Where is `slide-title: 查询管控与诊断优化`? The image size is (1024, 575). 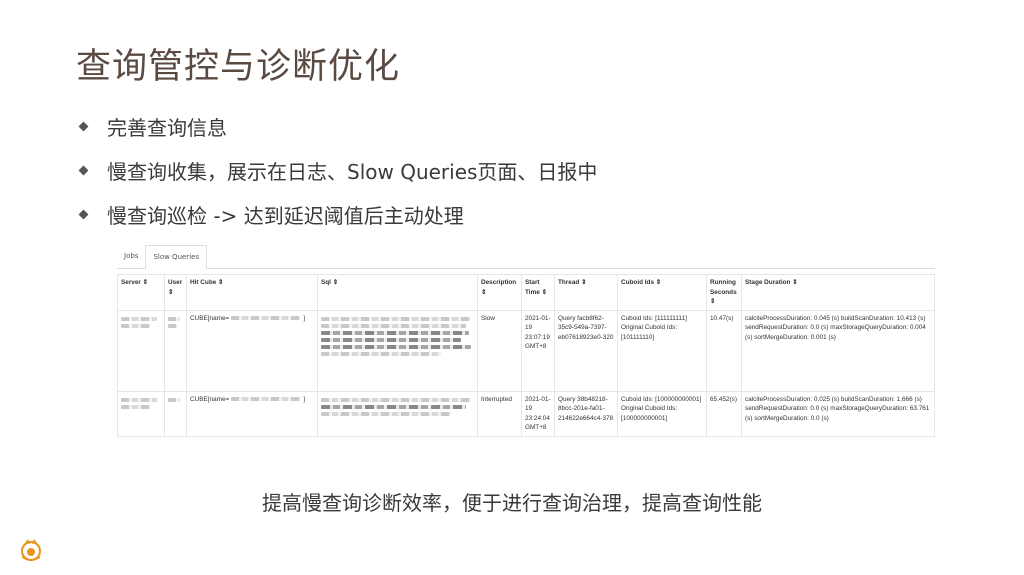 slide-title: 查询管控与诊断优化 is located at coordinates (238, 67).